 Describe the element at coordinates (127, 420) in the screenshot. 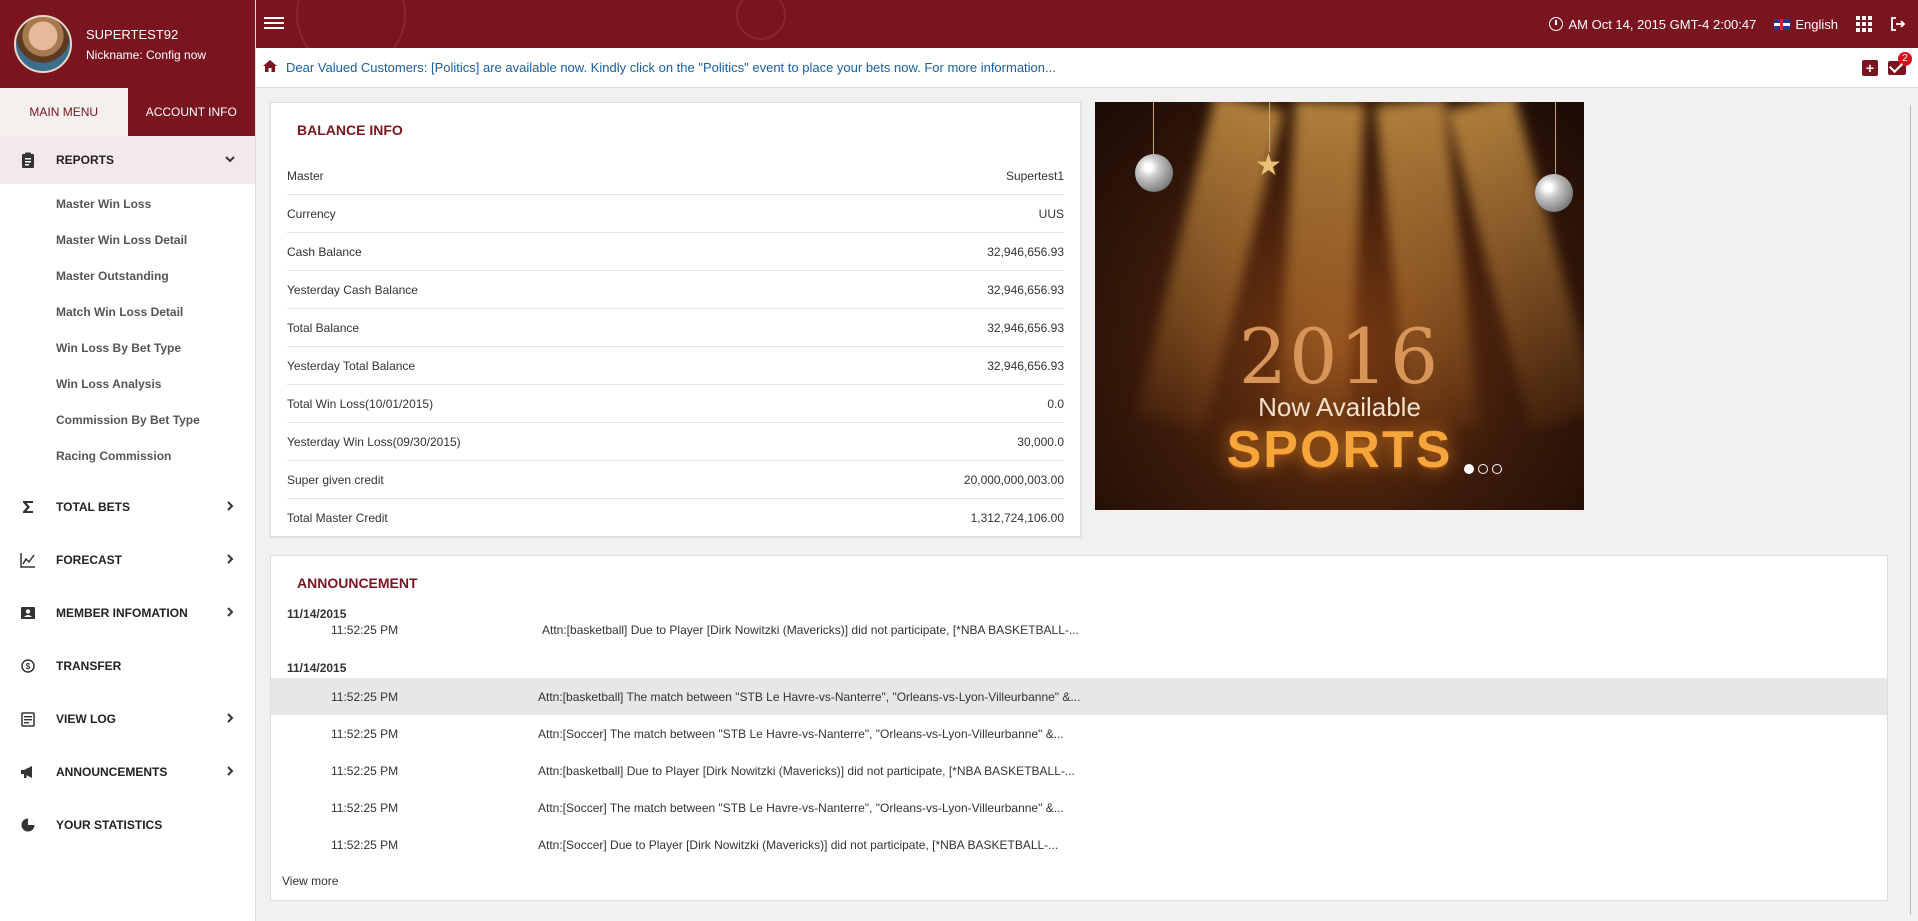

I see `submenu-item-commission-by-bet-type: Commission By Bet Type` at that location.